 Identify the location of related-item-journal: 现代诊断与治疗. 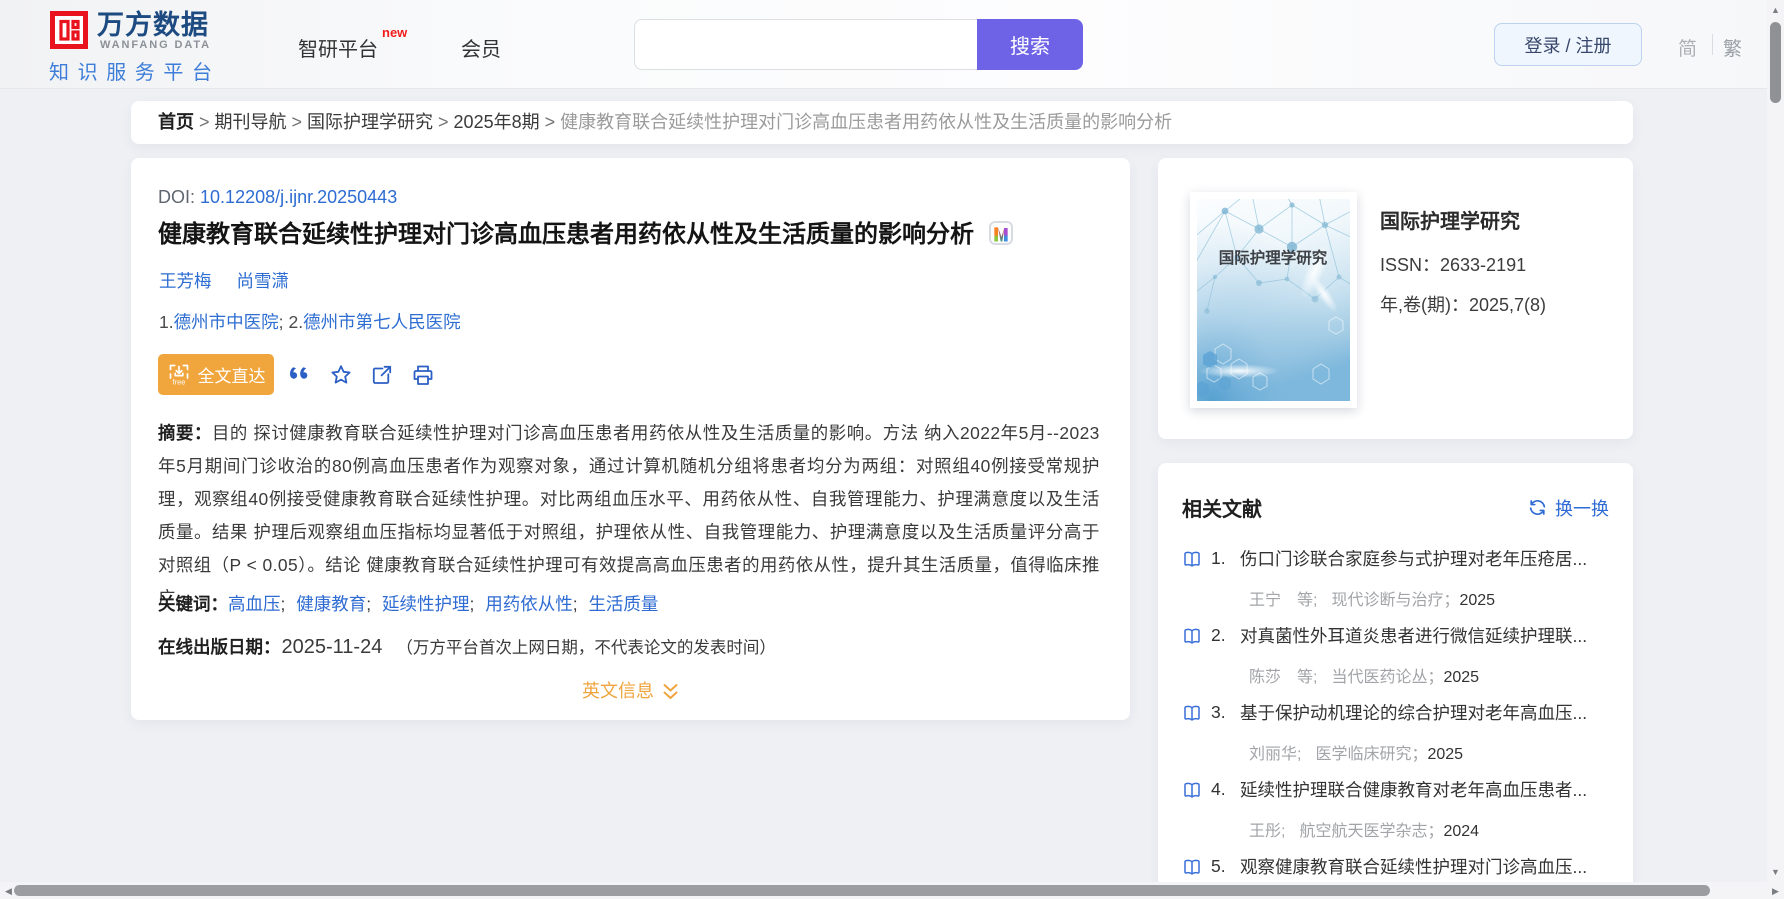
(1387, 600).